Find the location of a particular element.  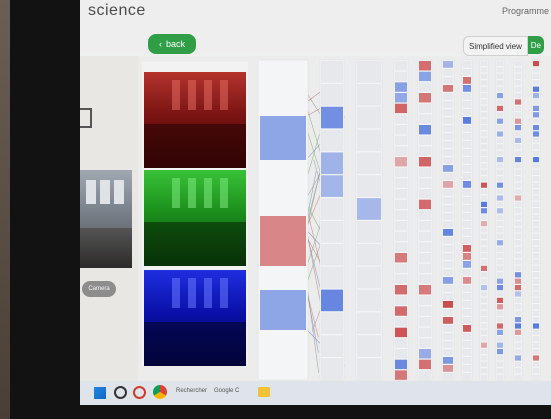

floor is located at coordinates (195, 344).